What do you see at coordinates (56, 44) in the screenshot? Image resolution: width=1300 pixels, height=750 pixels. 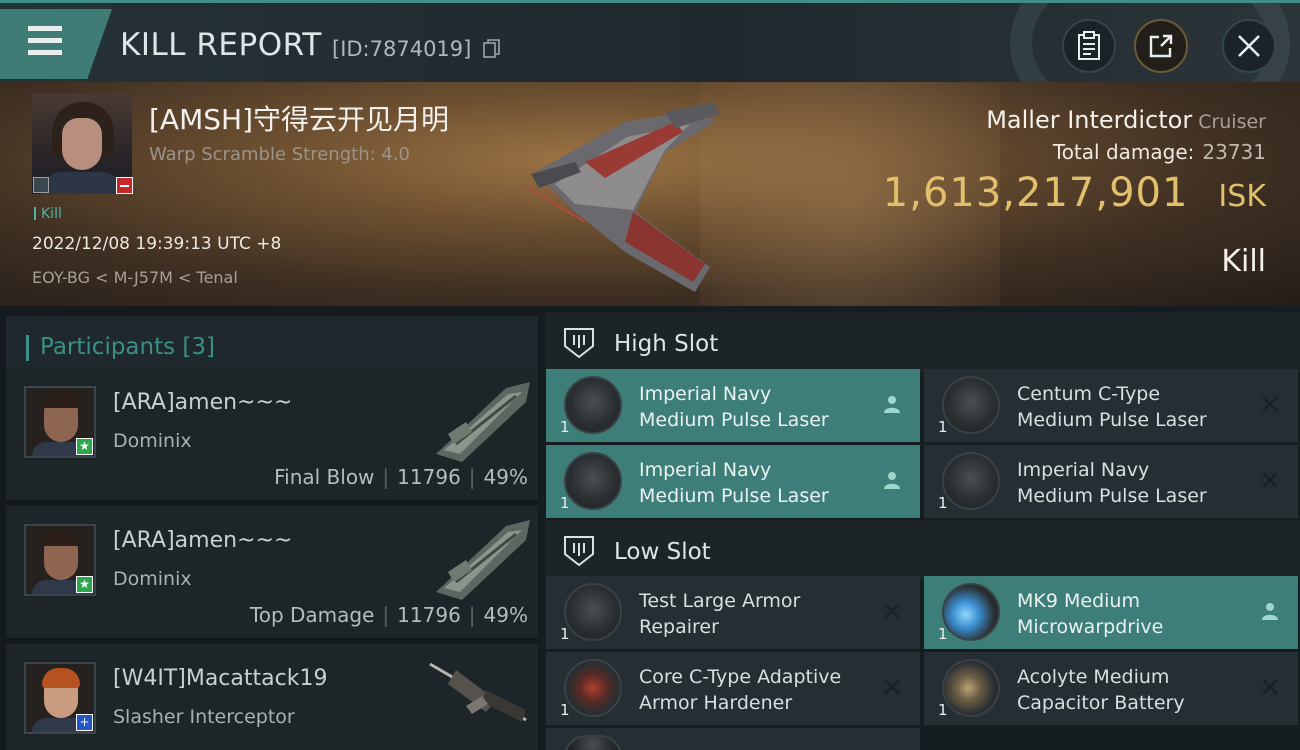 I see `menu-button` at bounding box center [56, 44].